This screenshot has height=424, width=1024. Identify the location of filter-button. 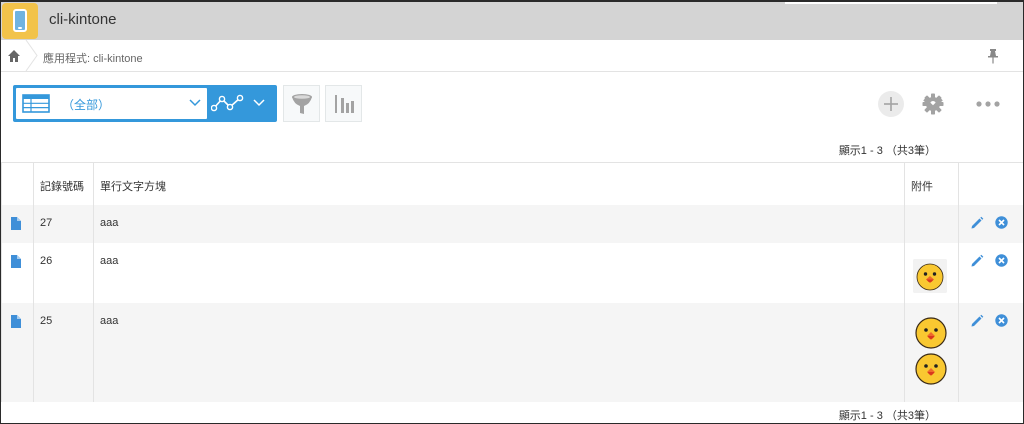
(301, 103).